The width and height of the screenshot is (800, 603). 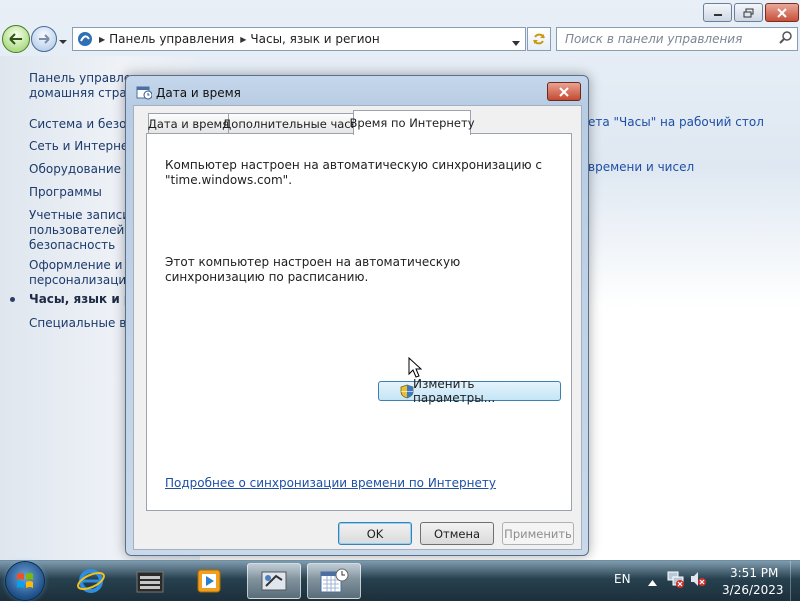 I want to click on forward-arrow-icon, so click(x=44, y=39).